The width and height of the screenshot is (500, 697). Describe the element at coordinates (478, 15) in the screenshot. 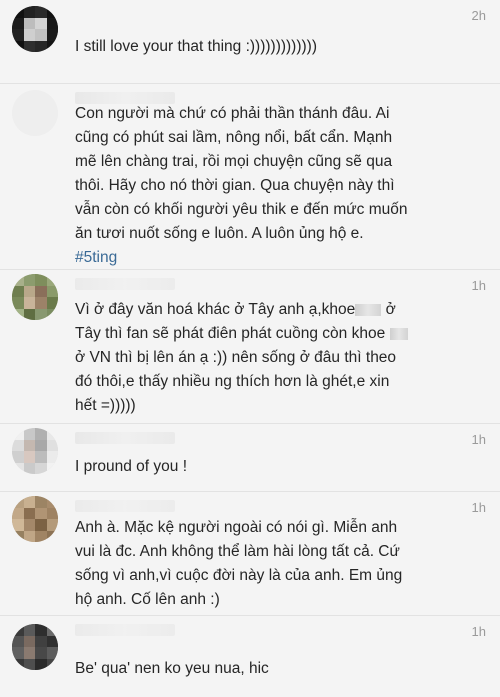

I see `comment-time: 2h` at that location.